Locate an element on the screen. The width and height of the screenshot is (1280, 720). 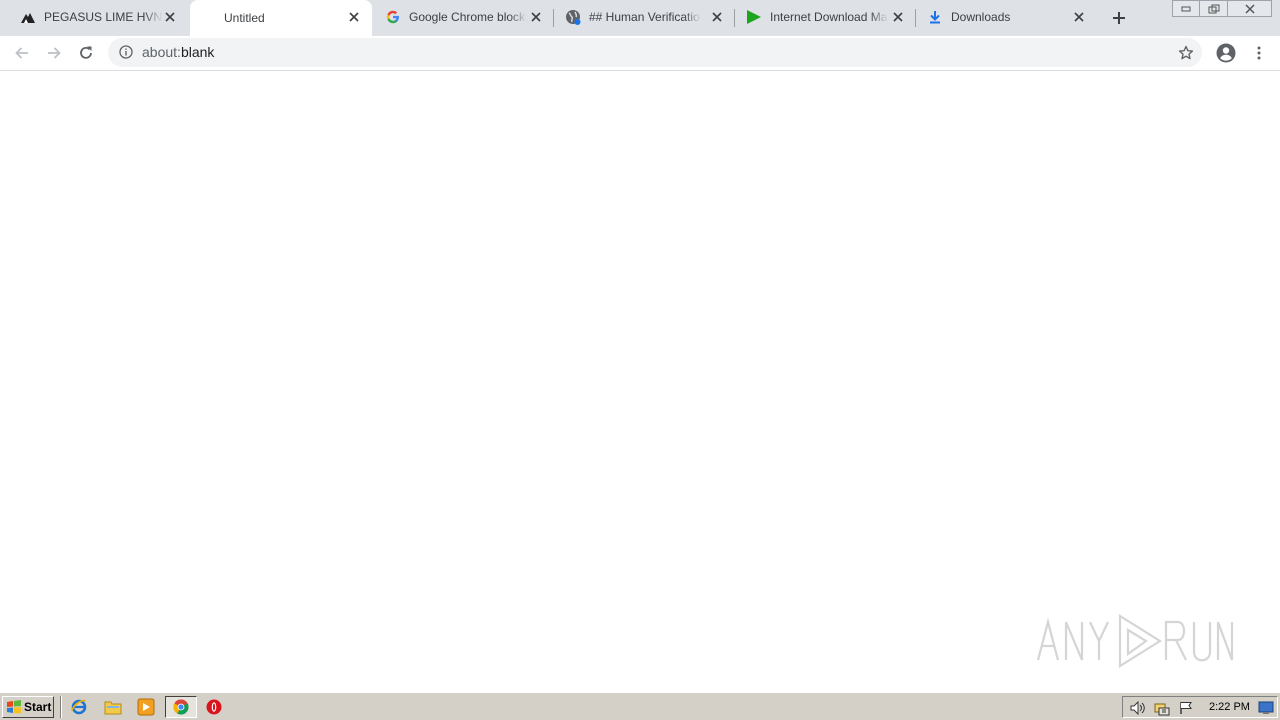
tab-pegasus: PEGASUS LIME HVNC.exe is located at coordinates (94, 17).